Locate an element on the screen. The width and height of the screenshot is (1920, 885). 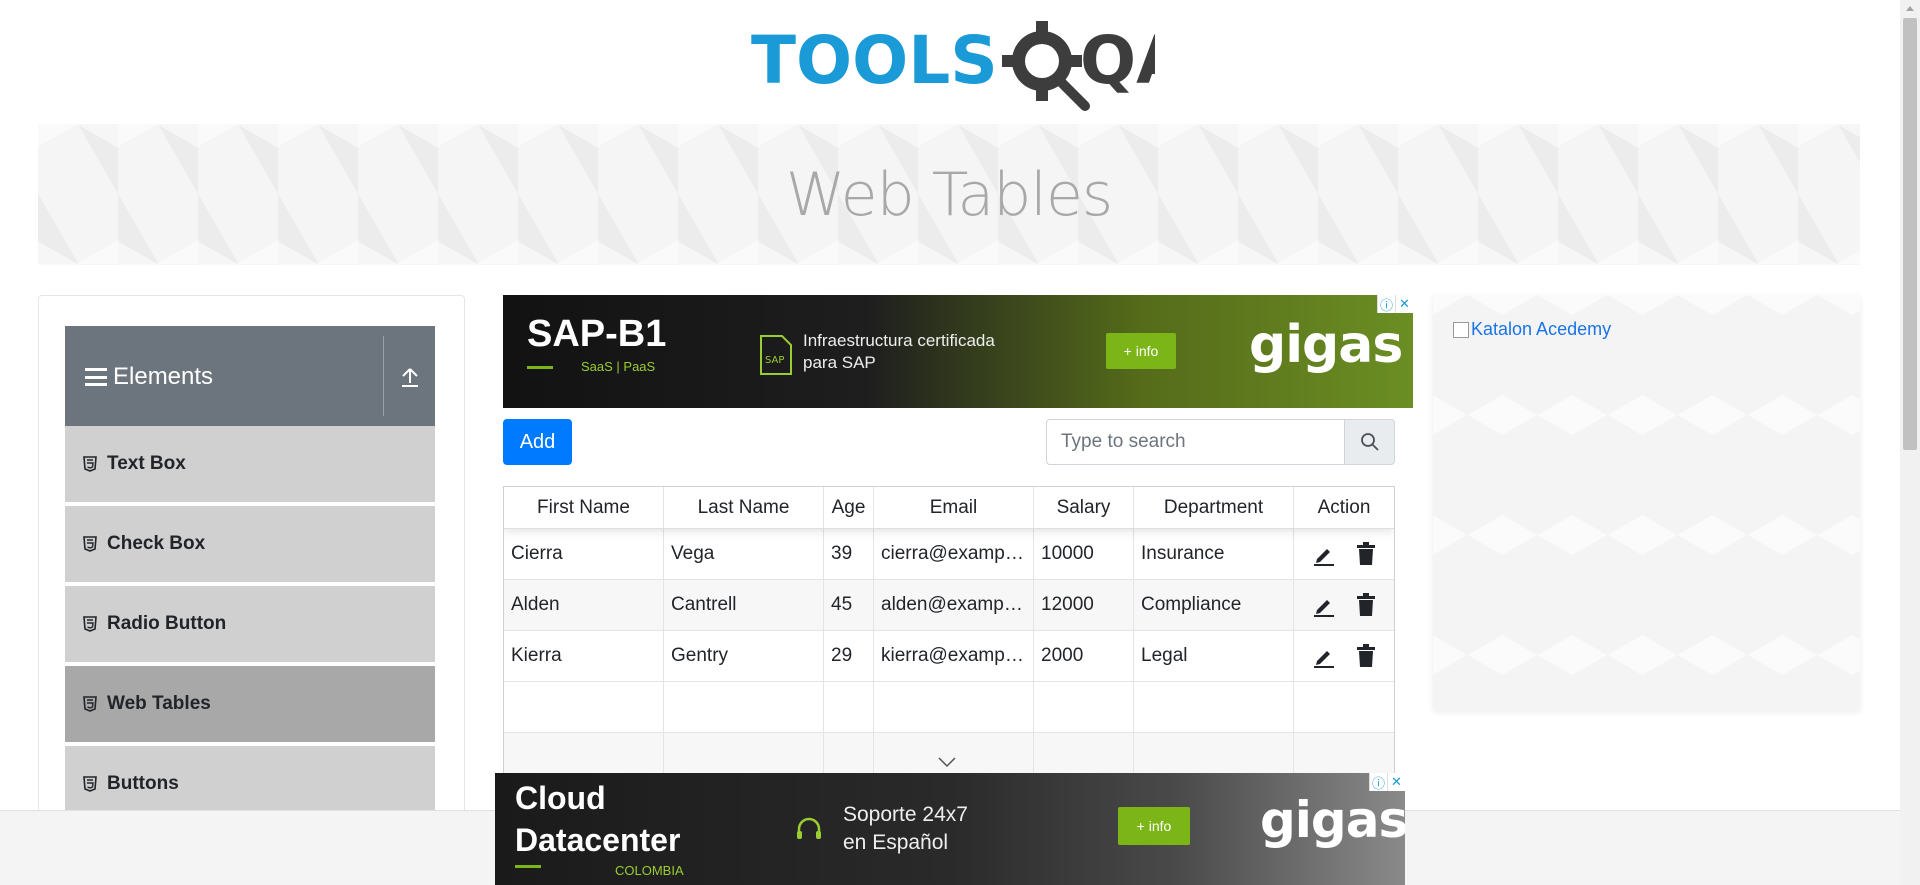
column-header: Department is located at coordinates (1214, 507).